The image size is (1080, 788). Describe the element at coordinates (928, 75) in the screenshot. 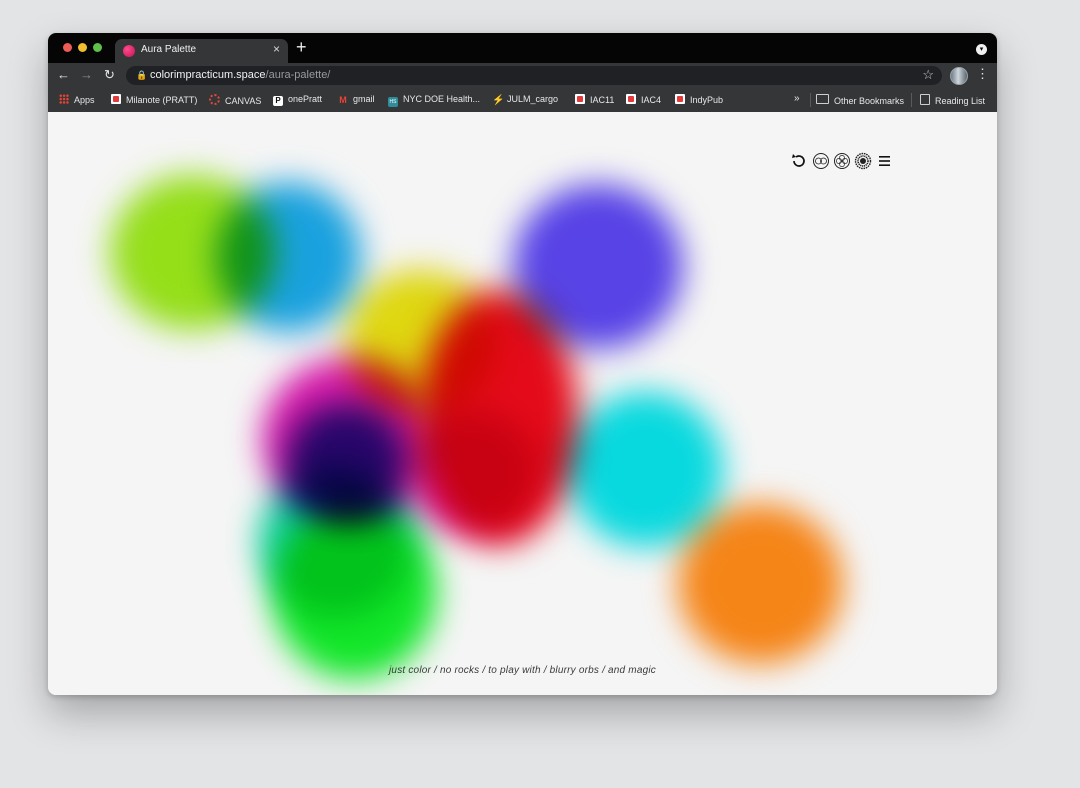

I see `bookmark-star-icon: ☆` at that location.